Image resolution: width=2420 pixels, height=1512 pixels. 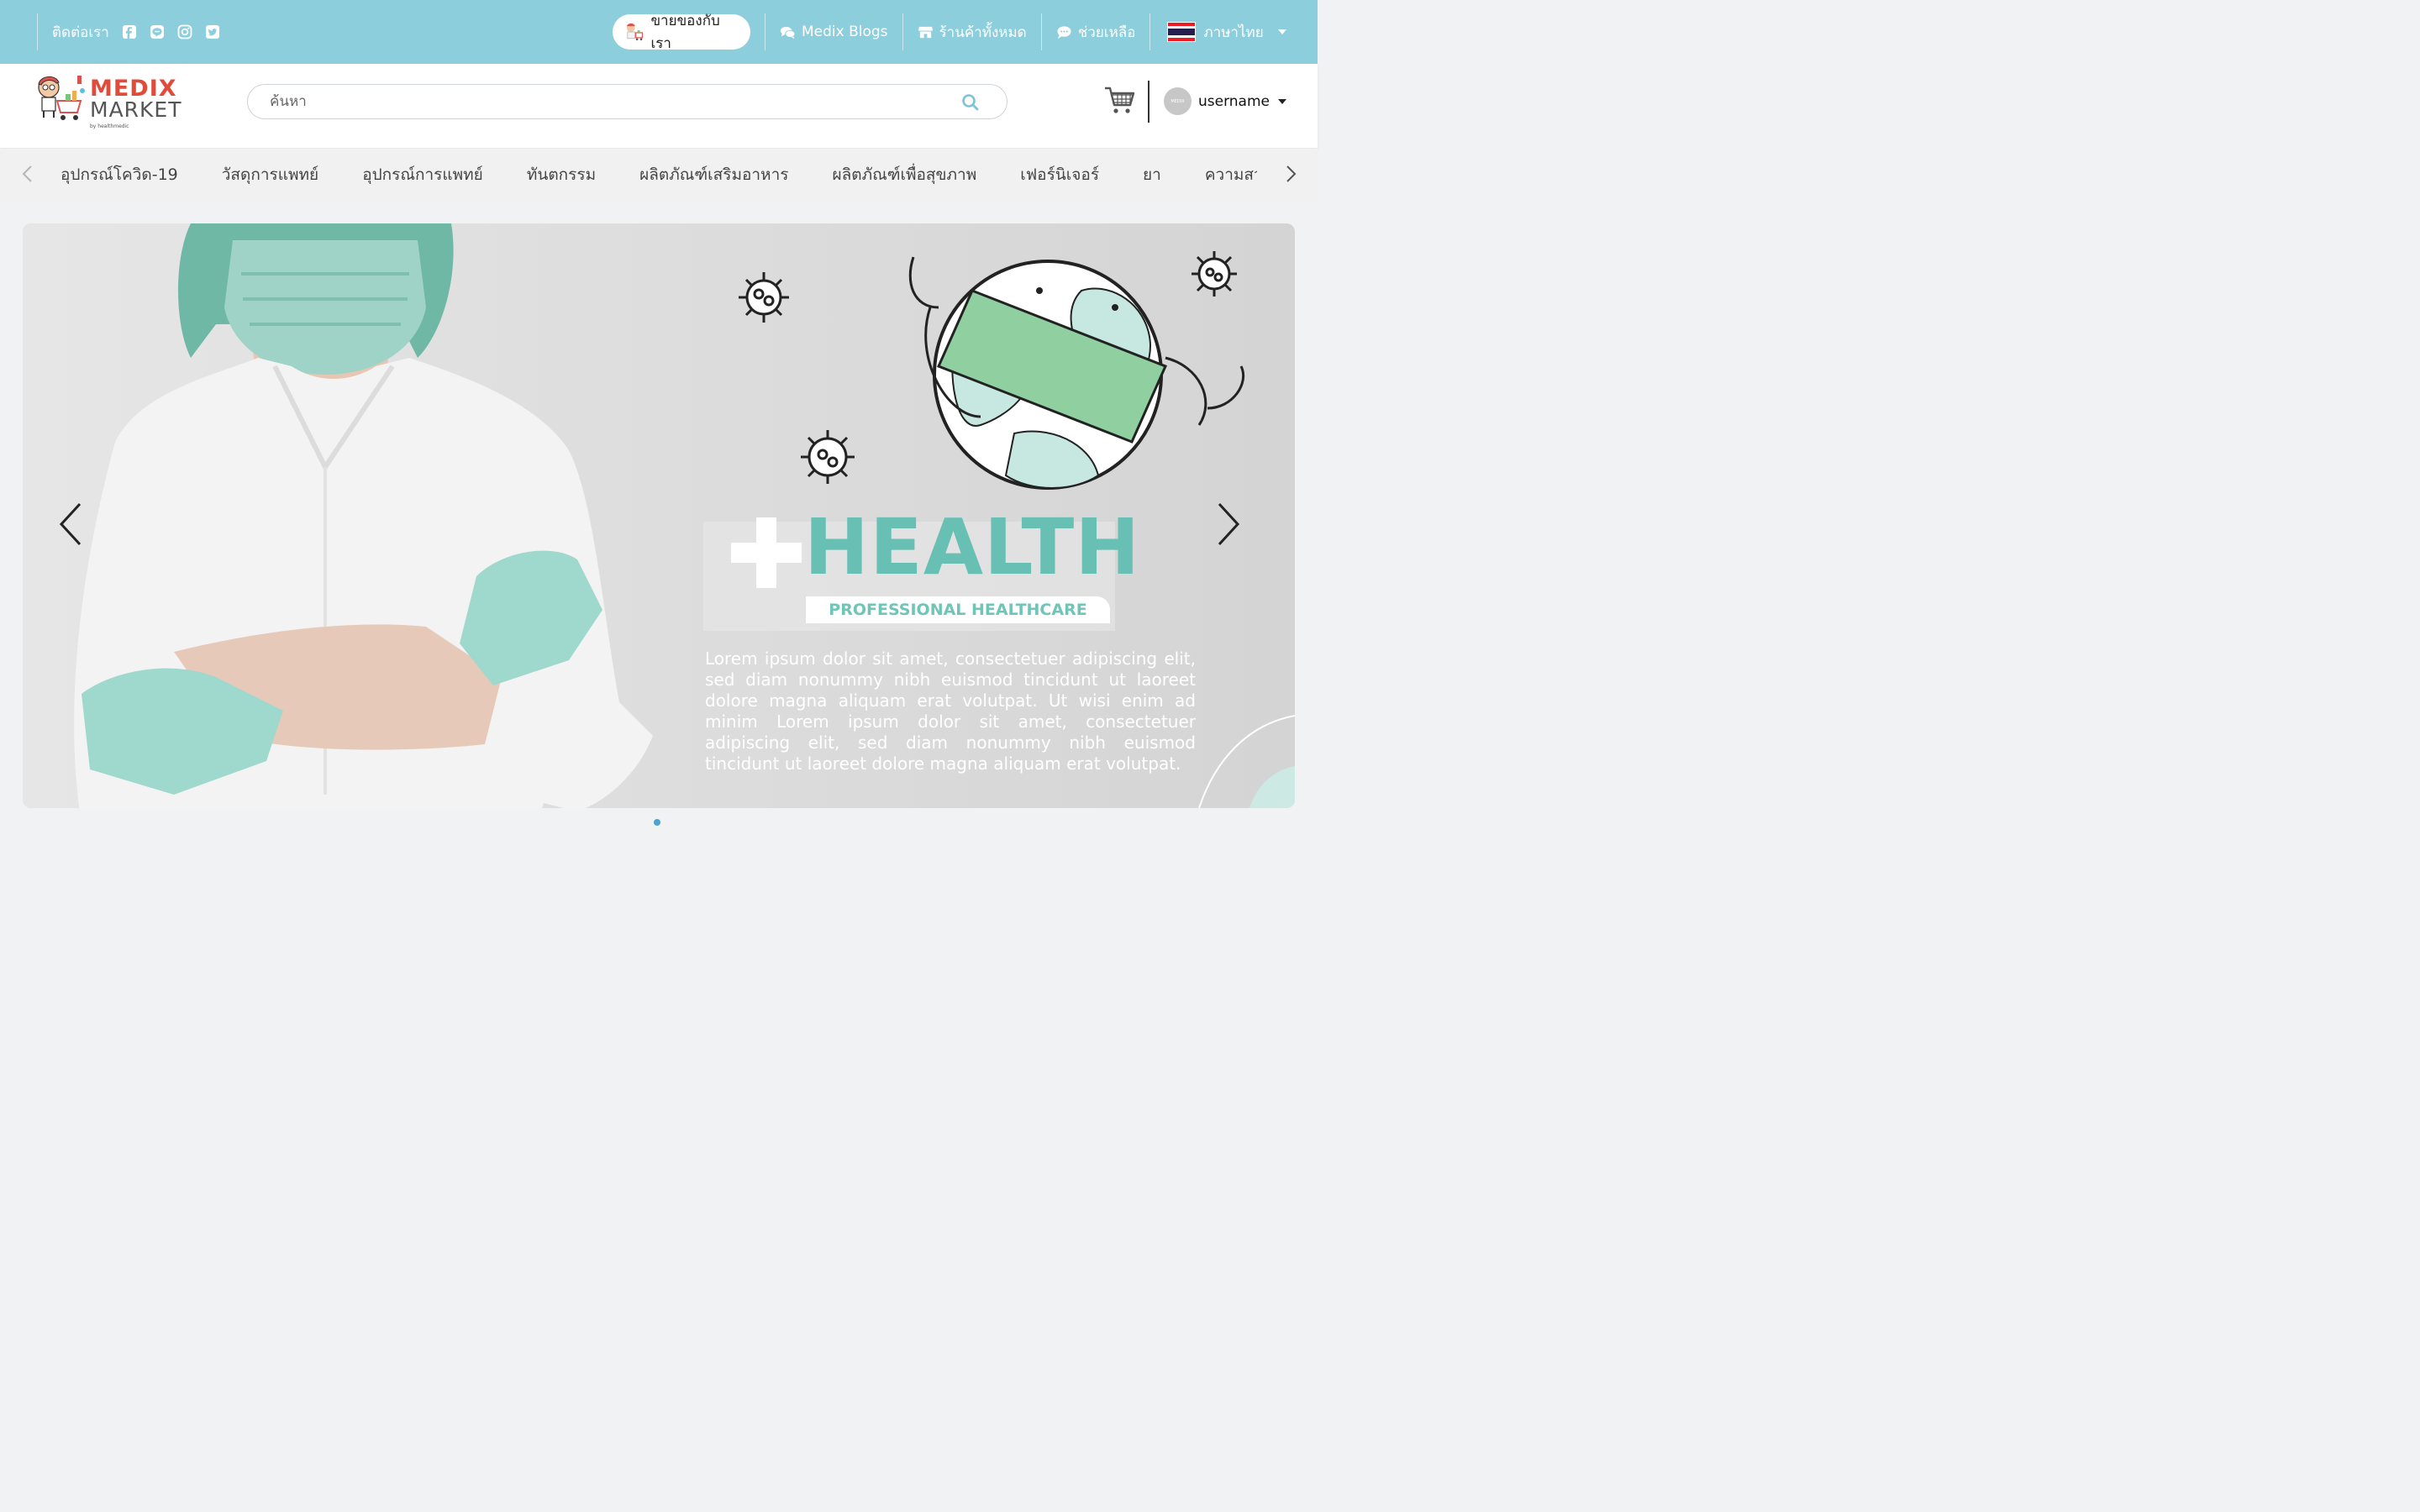 I want to click on medix-blogs-label: Medix Blogs, so click(x=845, y=32).